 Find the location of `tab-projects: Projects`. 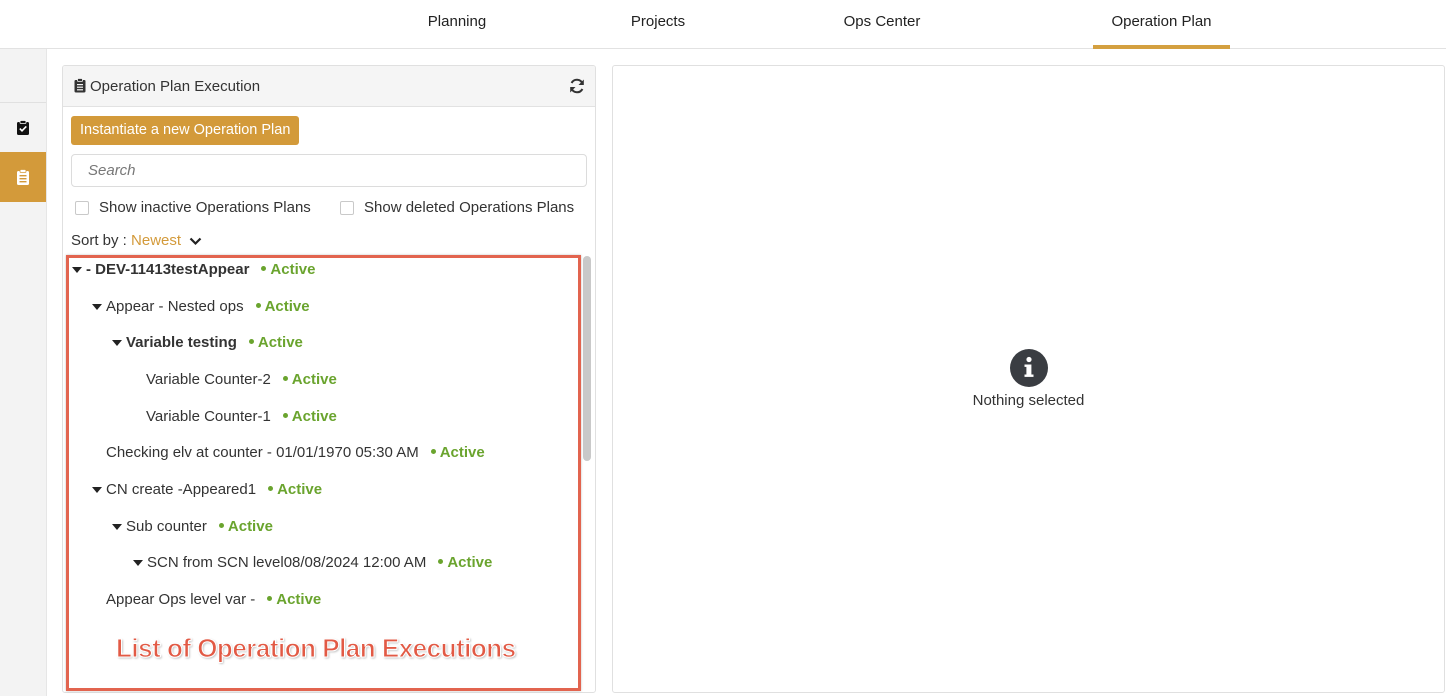

tab-projects: Projects is located at coordinates (658, 24).